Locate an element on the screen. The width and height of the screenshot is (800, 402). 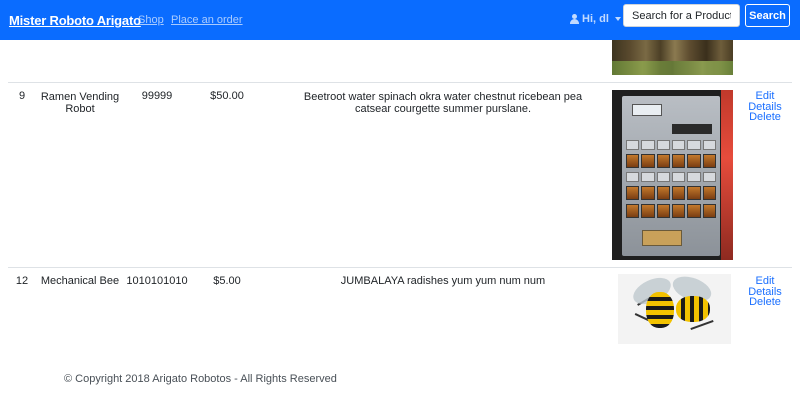
product-sku: 99999 is located at coordinates (157, 96).